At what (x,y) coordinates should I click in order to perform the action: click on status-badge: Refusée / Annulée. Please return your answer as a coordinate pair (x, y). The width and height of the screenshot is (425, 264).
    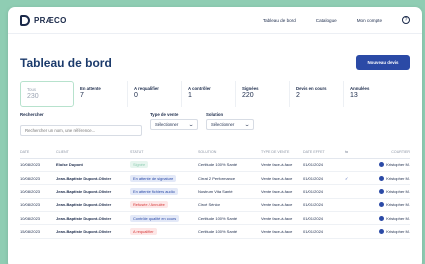
    Looking at the image, I should click on (149, 205).